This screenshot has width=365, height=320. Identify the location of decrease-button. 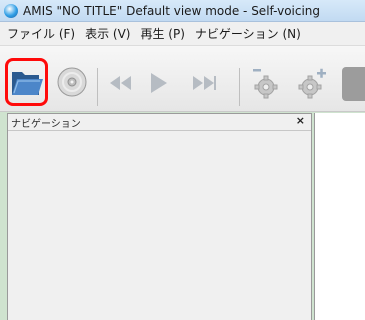
(265, 83).